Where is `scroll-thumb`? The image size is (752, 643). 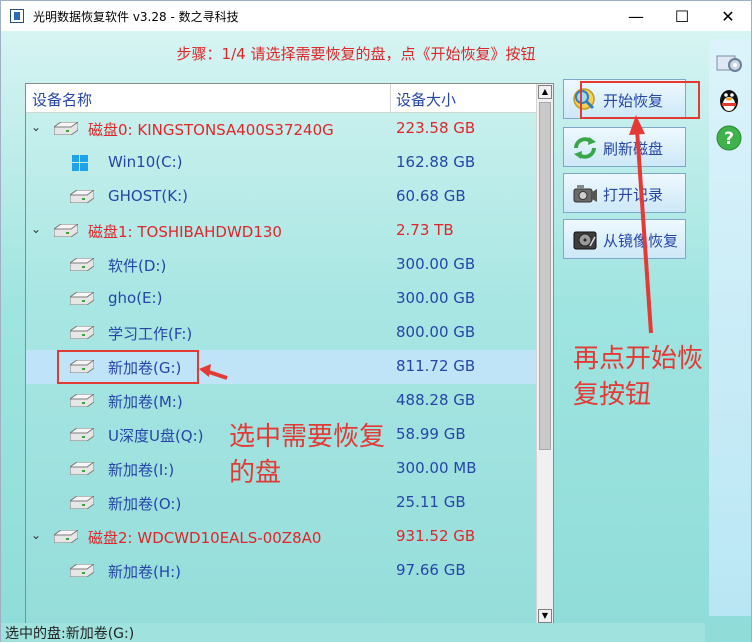 scroll-thumb is located at coordinates (545, 276).